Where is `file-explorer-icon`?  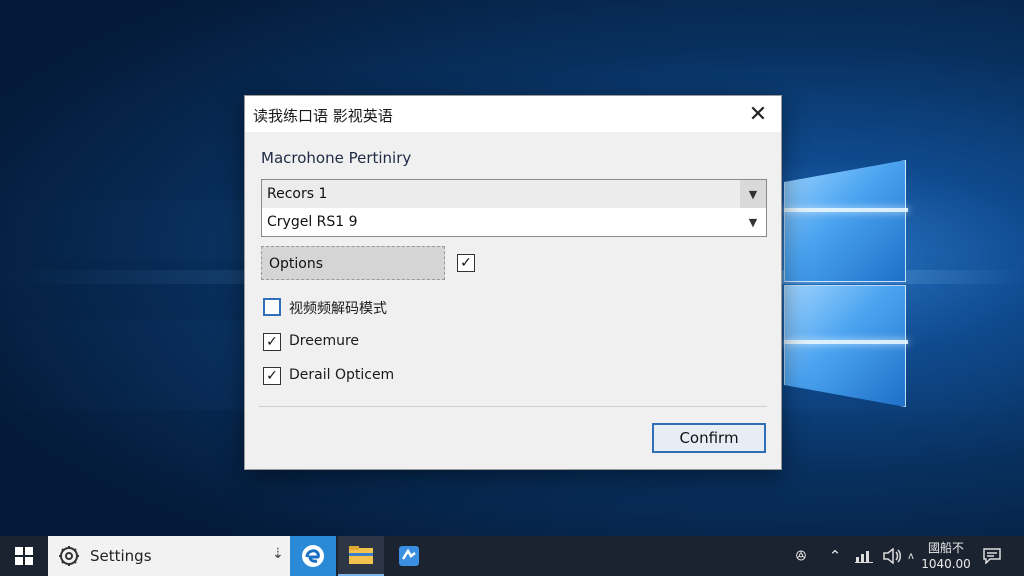
file-explorer-icon is located at coordinates (361, 556).